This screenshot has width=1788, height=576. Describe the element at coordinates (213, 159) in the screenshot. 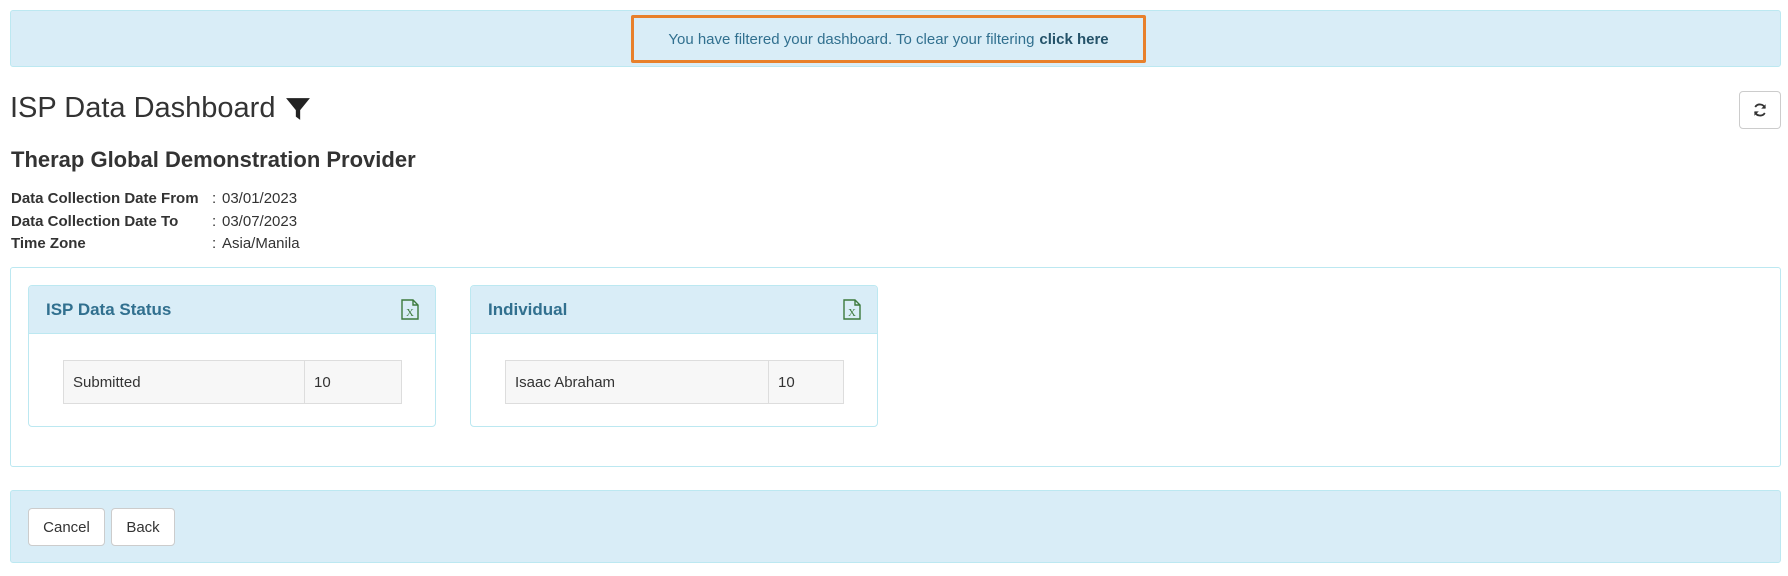

I see `provider-name: Therap Global Demonstration Provider` at that location.